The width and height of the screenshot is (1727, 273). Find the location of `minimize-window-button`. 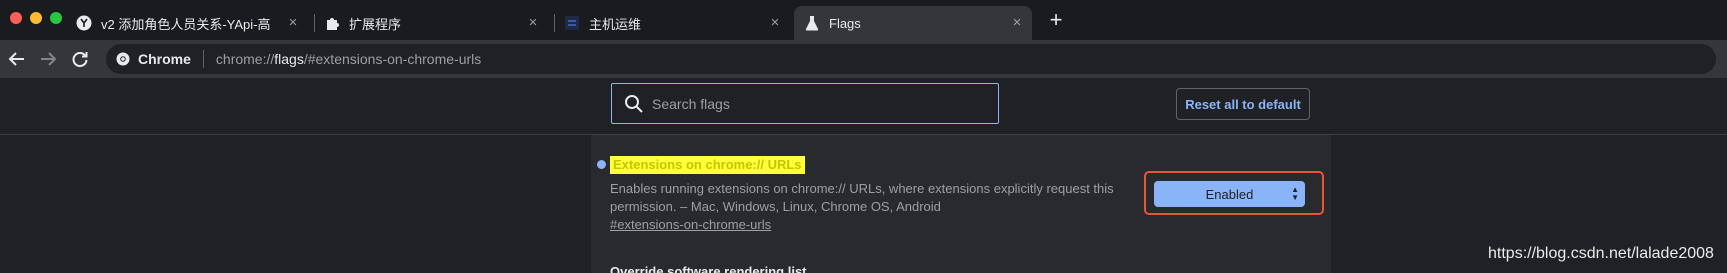

minimize-window-button is located at coordinates (36, 18).